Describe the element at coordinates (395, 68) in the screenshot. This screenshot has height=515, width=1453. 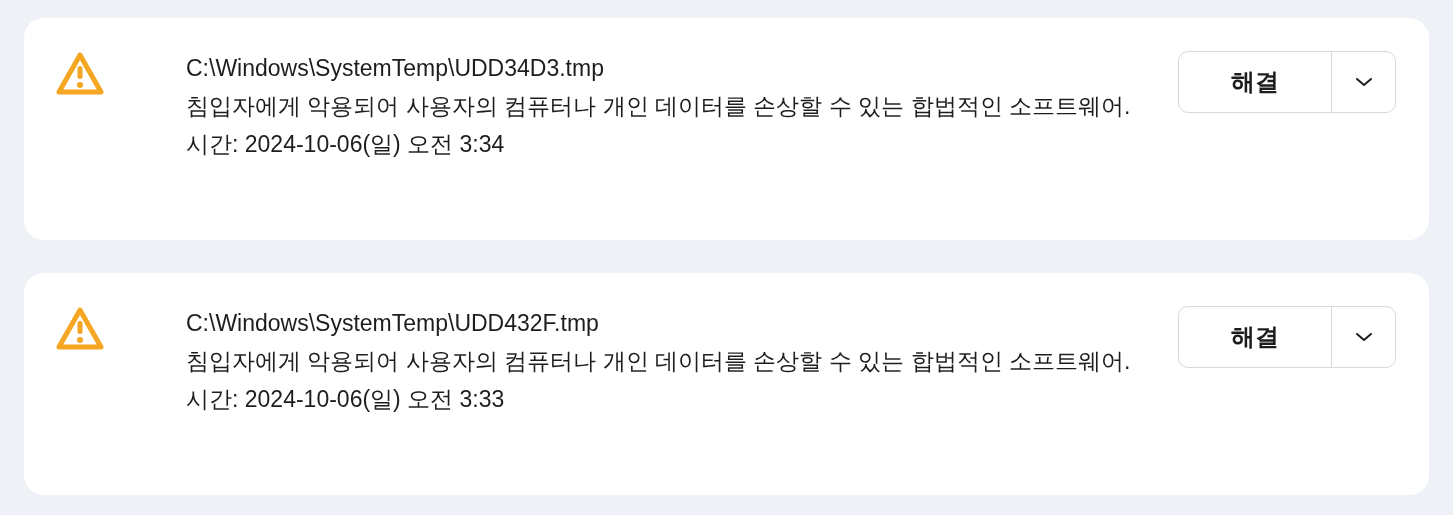
I see `file-path: C:\Windows\SystemTemp\UDD34D3.tmp` at that location.